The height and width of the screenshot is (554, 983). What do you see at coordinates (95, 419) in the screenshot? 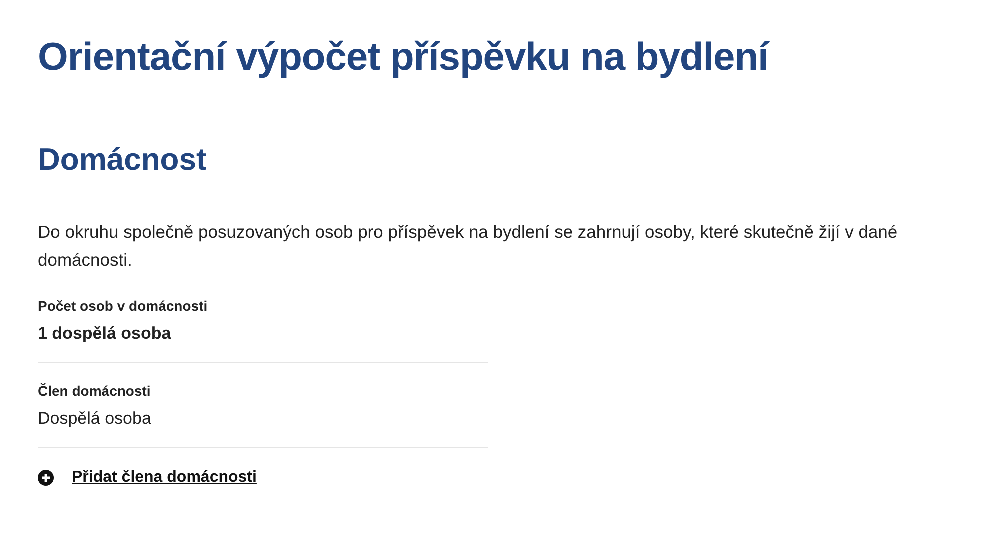
I see `field-value: Dospělá osoba` at bounding box center [95, 419].